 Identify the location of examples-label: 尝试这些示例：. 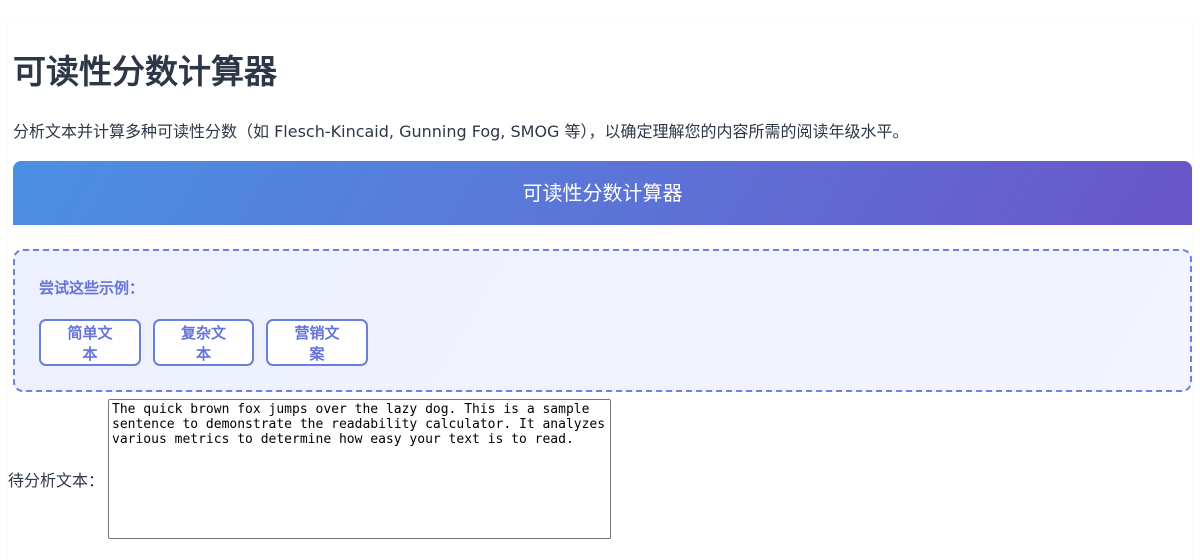
(92, 288).